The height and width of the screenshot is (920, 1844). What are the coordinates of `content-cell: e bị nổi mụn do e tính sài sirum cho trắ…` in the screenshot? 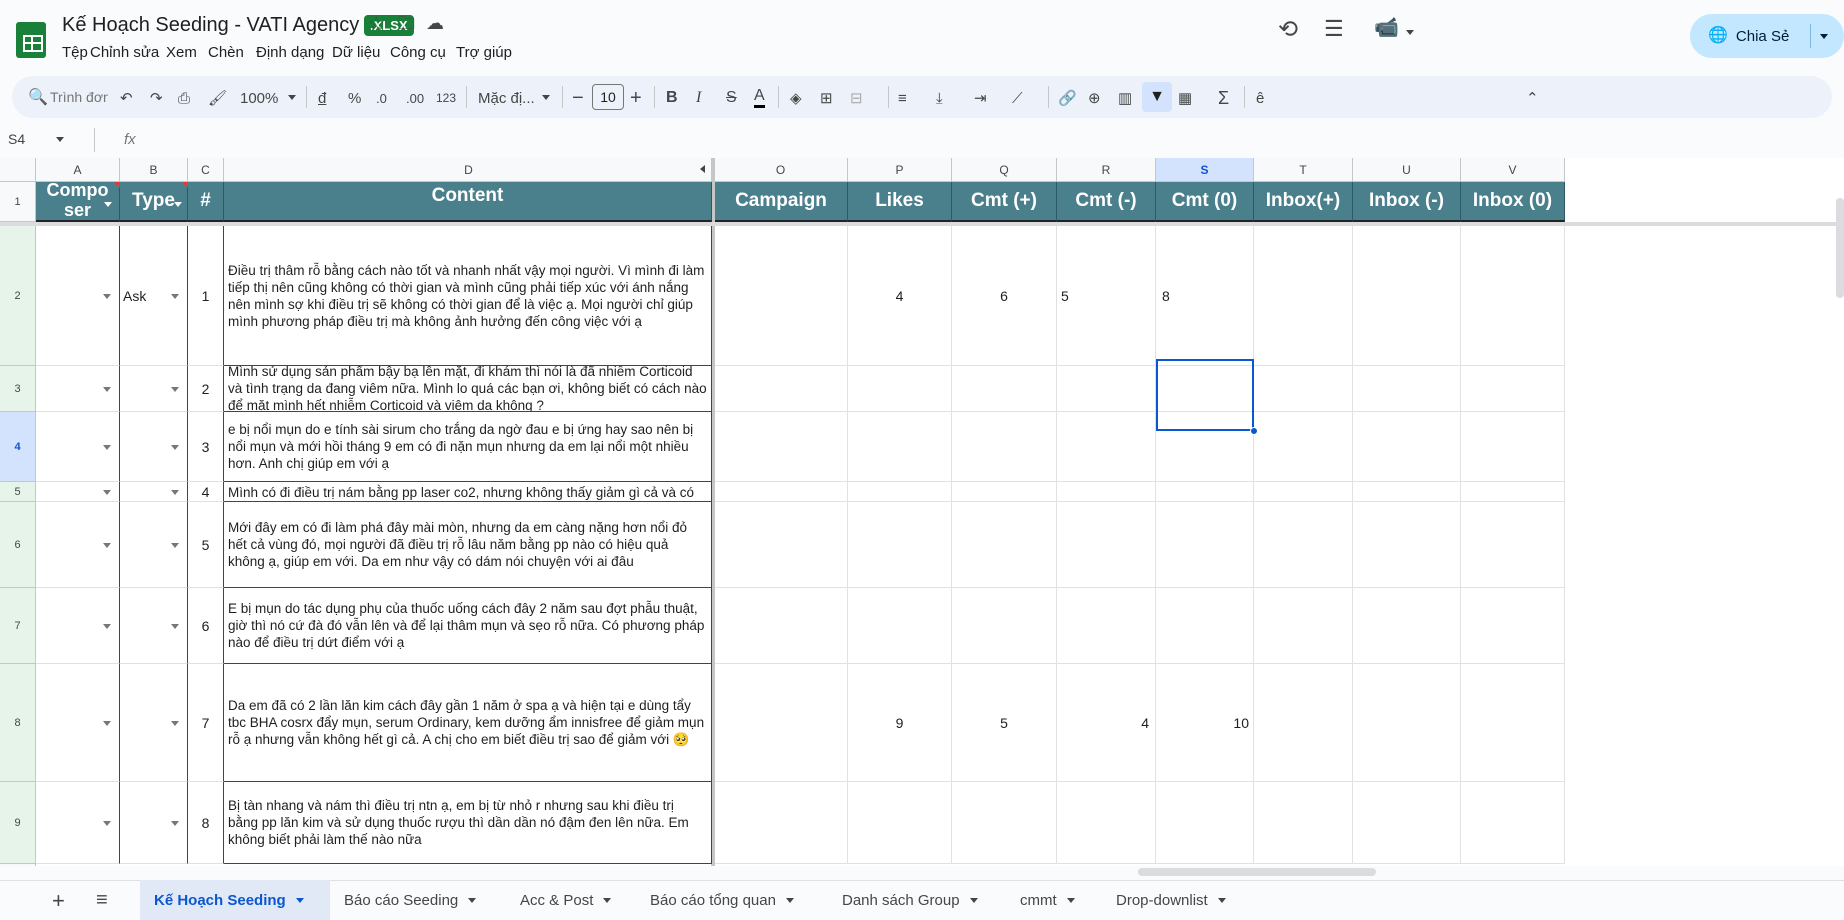 It's located at (468, 447).